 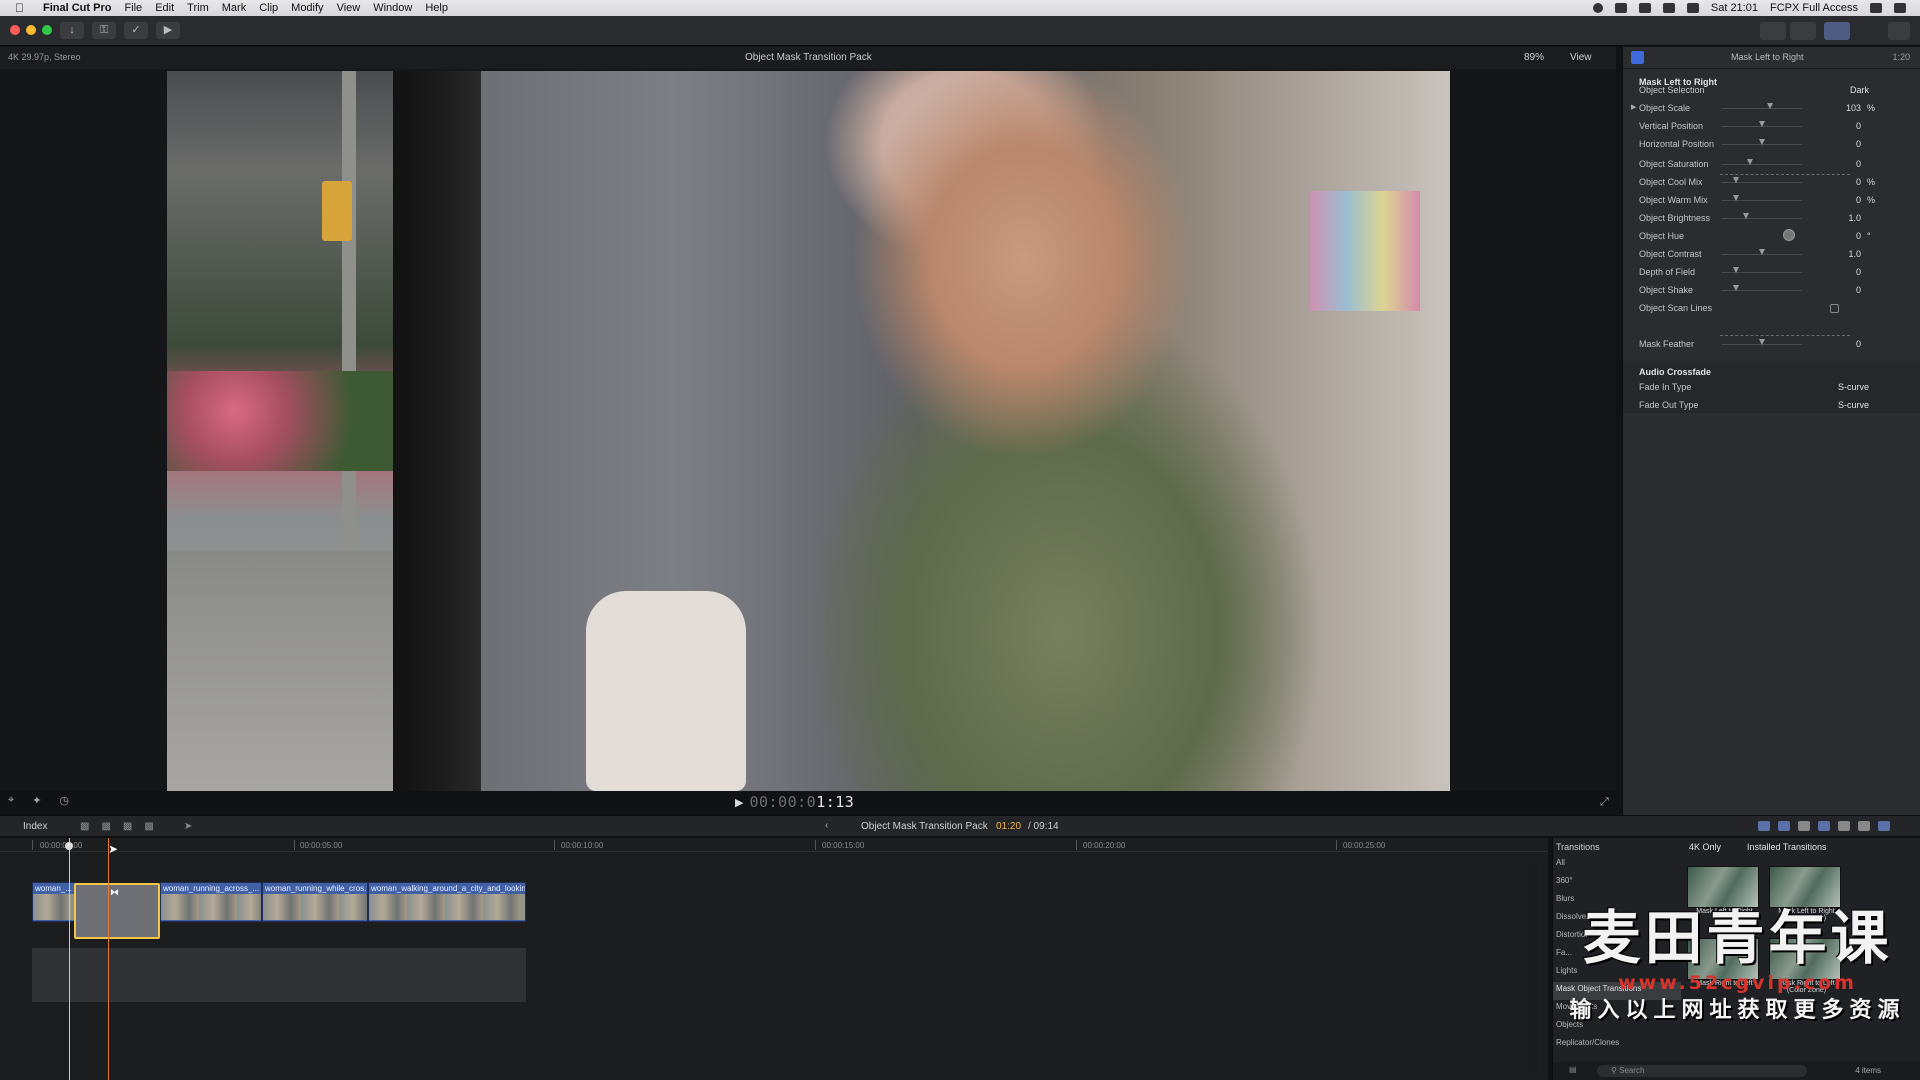 I want to click on transition-item: Mask Right to Left (Color Zone), so click(x=1806, y=966).